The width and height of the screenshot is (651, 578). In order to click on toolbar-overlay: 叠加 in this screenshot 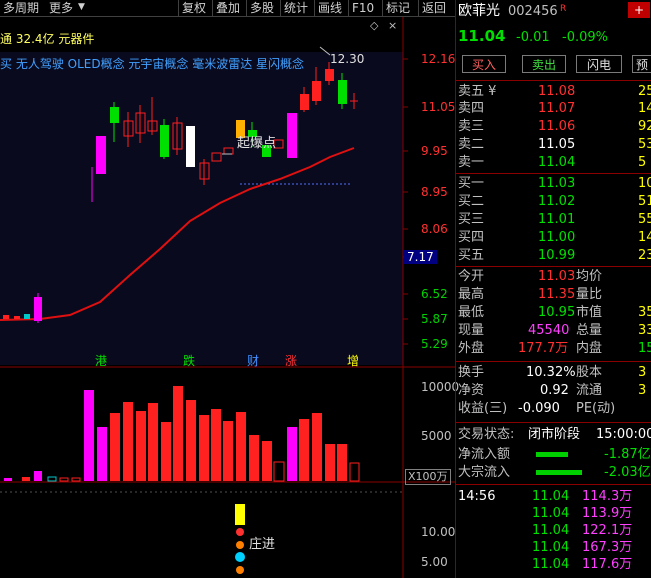, I will do `click(227, 8)`.